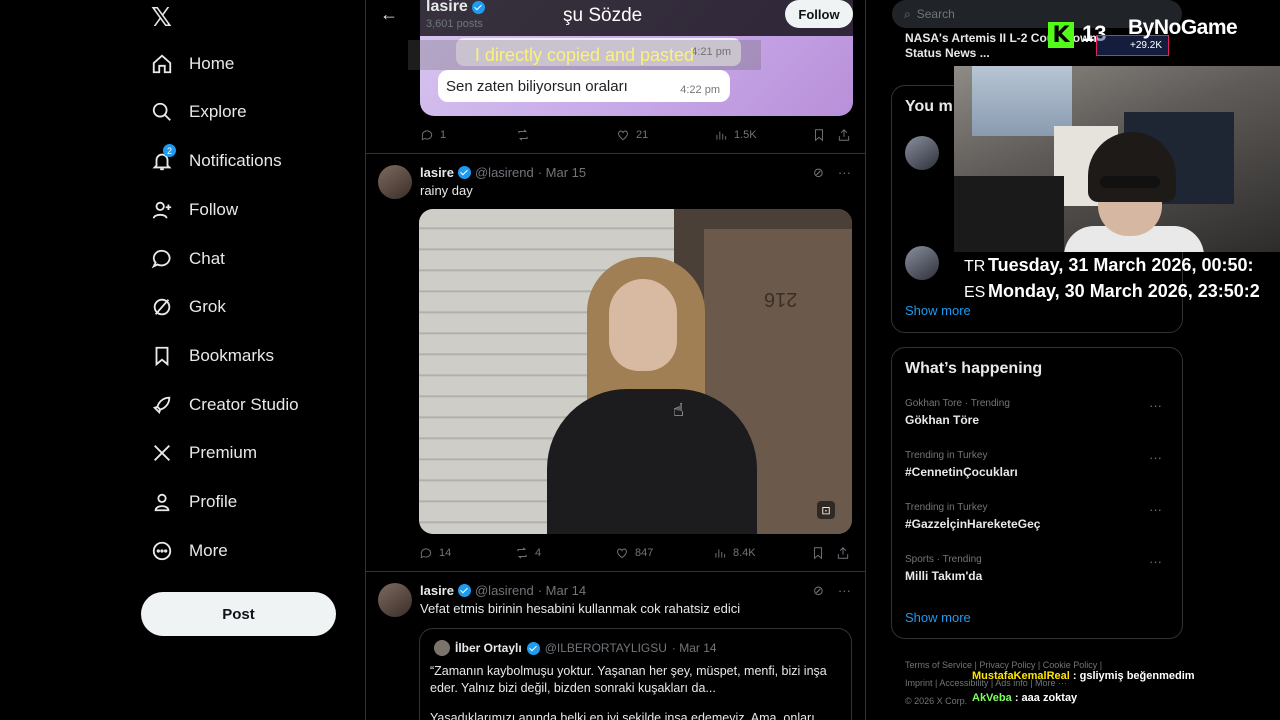 The width and height of the screenshot is (1280, 720). What do you see at coordinates (162, 210) in the screenshot?
I see `add-person-icon` at bounding box center [162, 210].